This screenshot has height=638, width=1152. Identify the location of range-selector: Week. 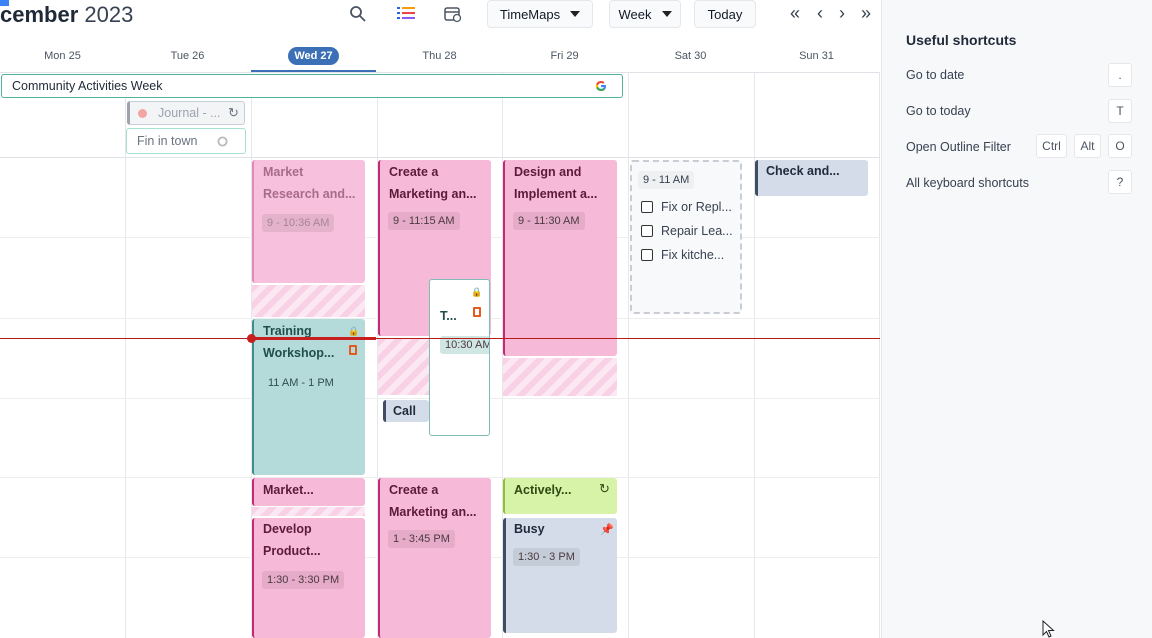
(645, 14).